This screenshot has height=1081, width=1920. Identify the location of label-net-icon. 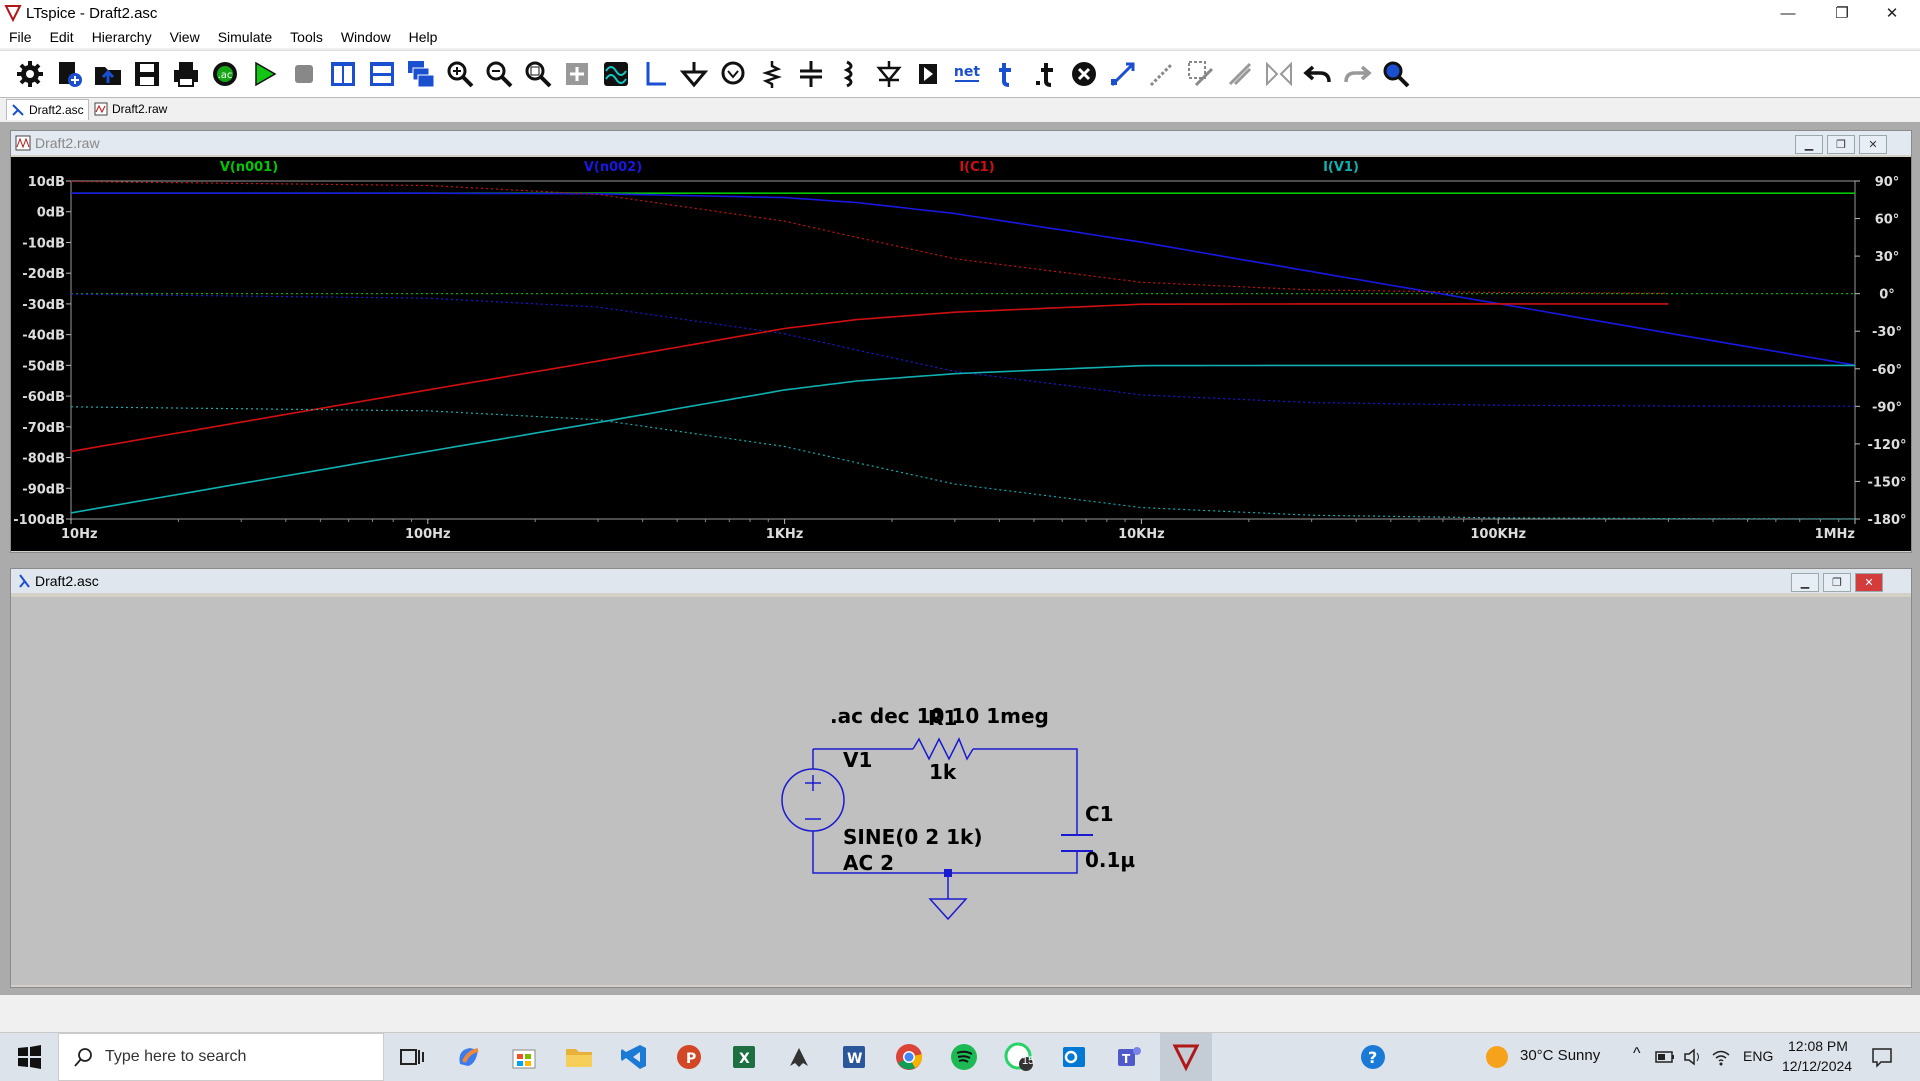
(733, 74).